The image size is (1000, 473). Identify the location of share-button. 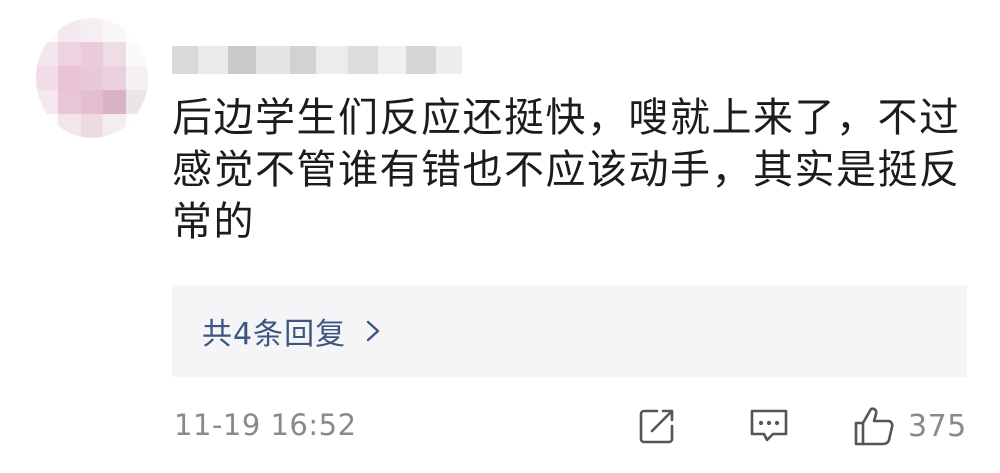
(657, 426).